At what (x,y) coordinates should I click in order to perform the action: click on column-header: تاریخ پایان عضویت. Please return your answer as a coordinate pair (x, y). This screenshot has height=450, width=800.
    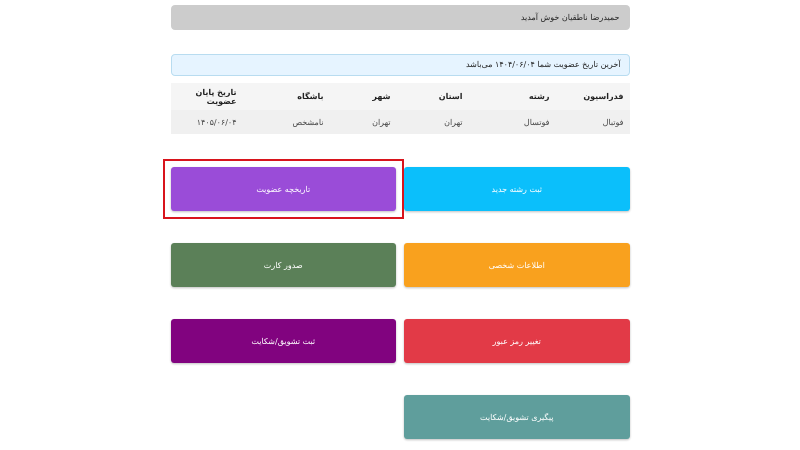
    Looking at the image, I should click on (206, 96).